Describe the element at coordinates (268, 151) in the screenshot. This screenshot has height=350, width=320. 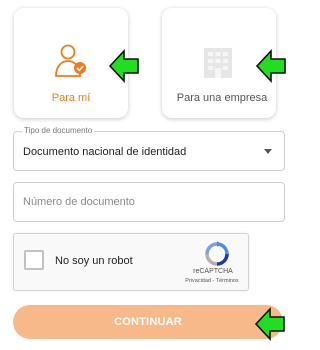
I see `chevron-down-icon` at that location.